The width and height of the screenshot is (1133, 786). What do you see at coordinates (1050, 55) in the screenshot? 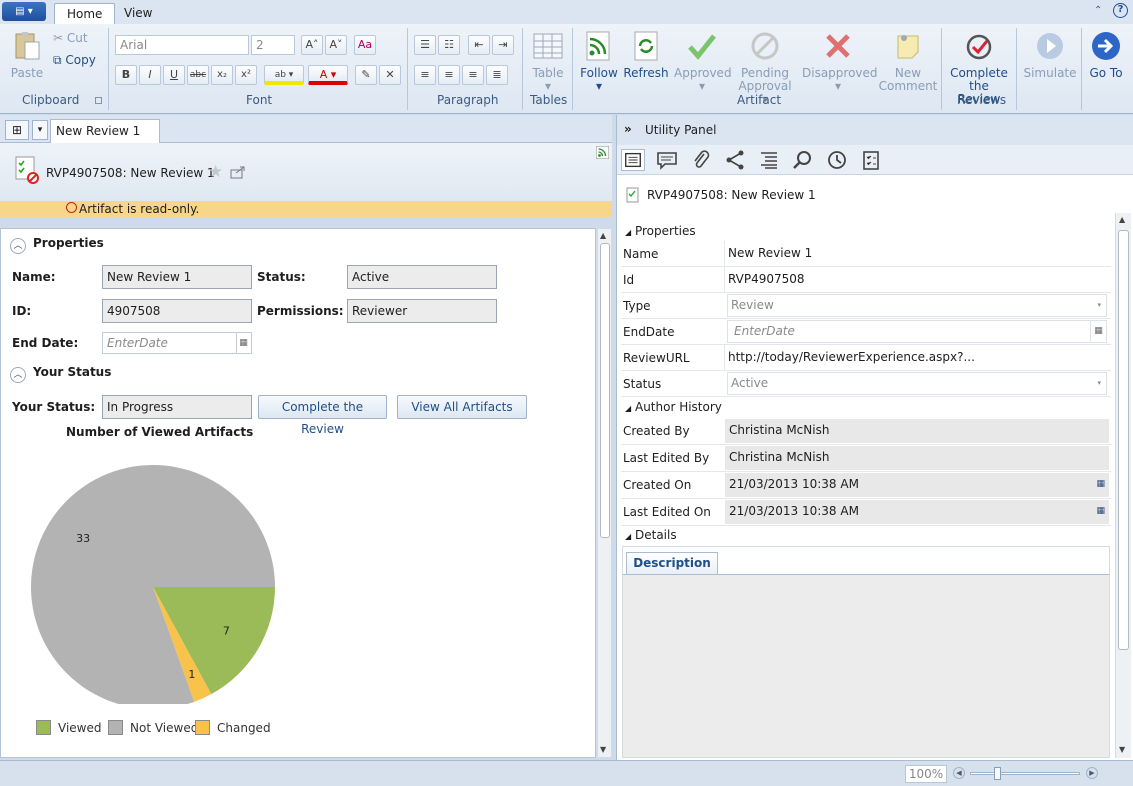
I see `simulate-button: Simulate` at bounding box center [1050, 55].